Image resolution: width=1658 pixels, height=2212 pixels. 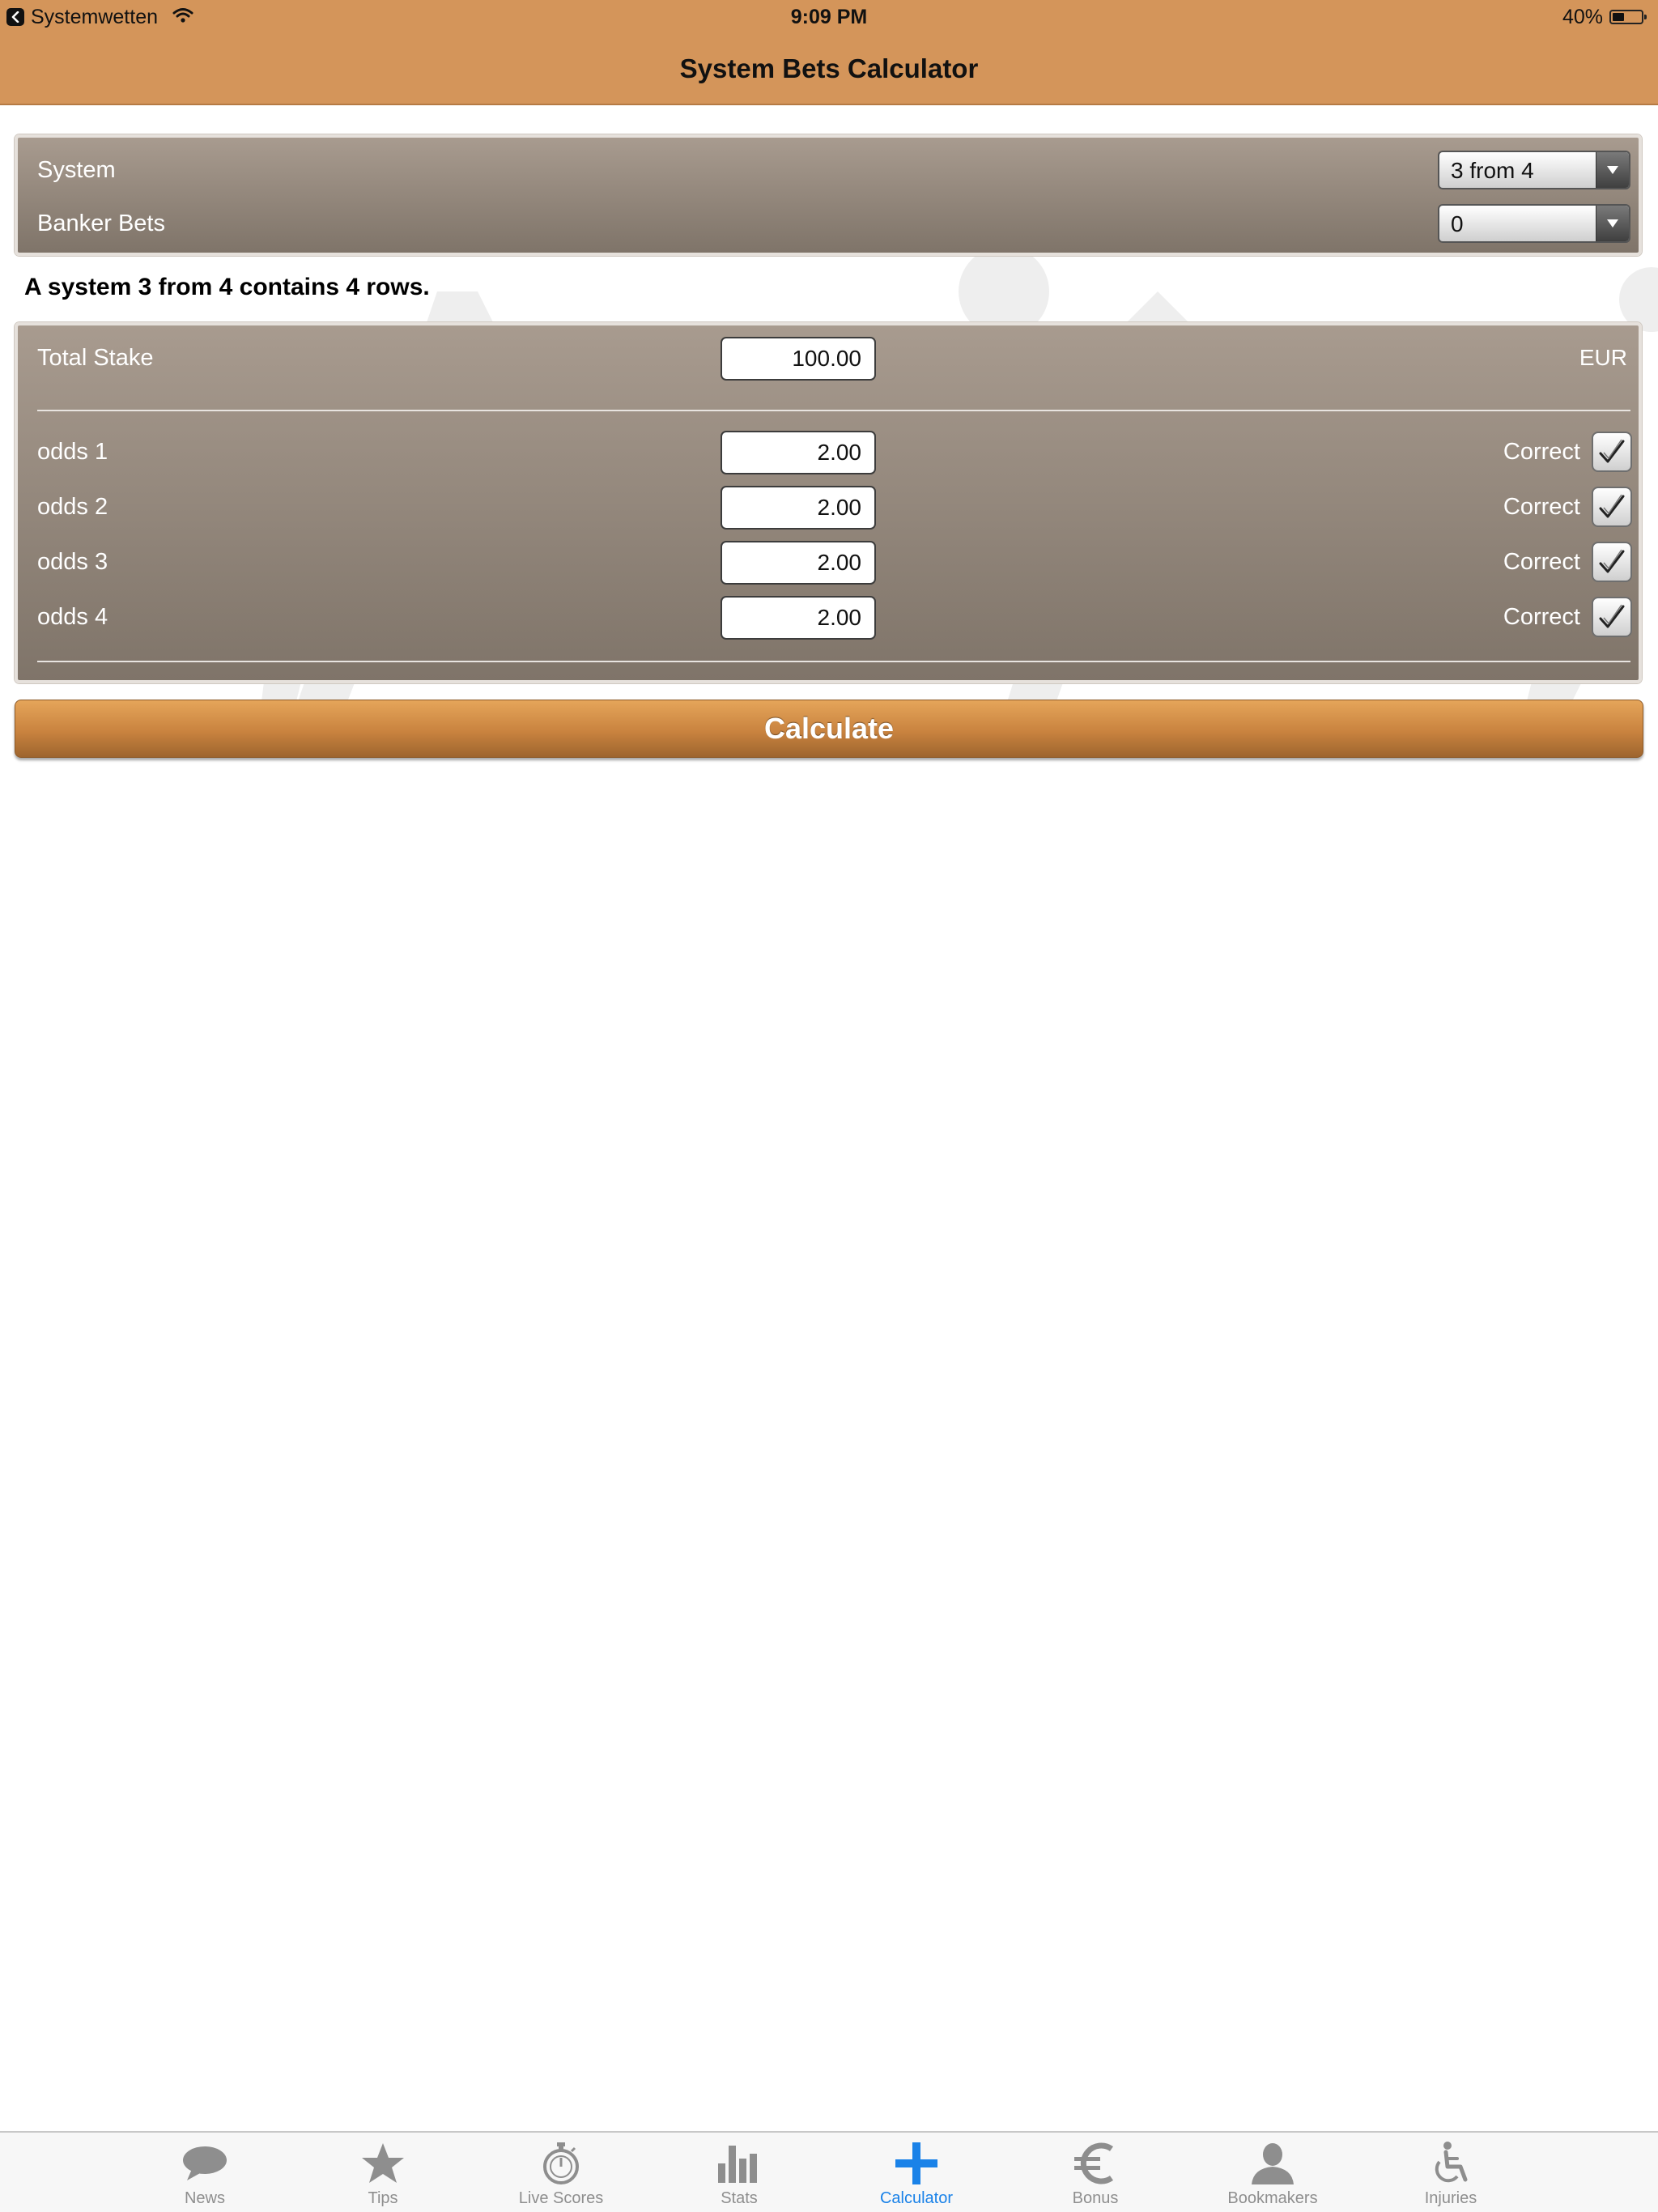 What do you see at coordinates (204, 2198) in the screenshot?
I see `tab-label: News` at bounding box center [204, 2198].